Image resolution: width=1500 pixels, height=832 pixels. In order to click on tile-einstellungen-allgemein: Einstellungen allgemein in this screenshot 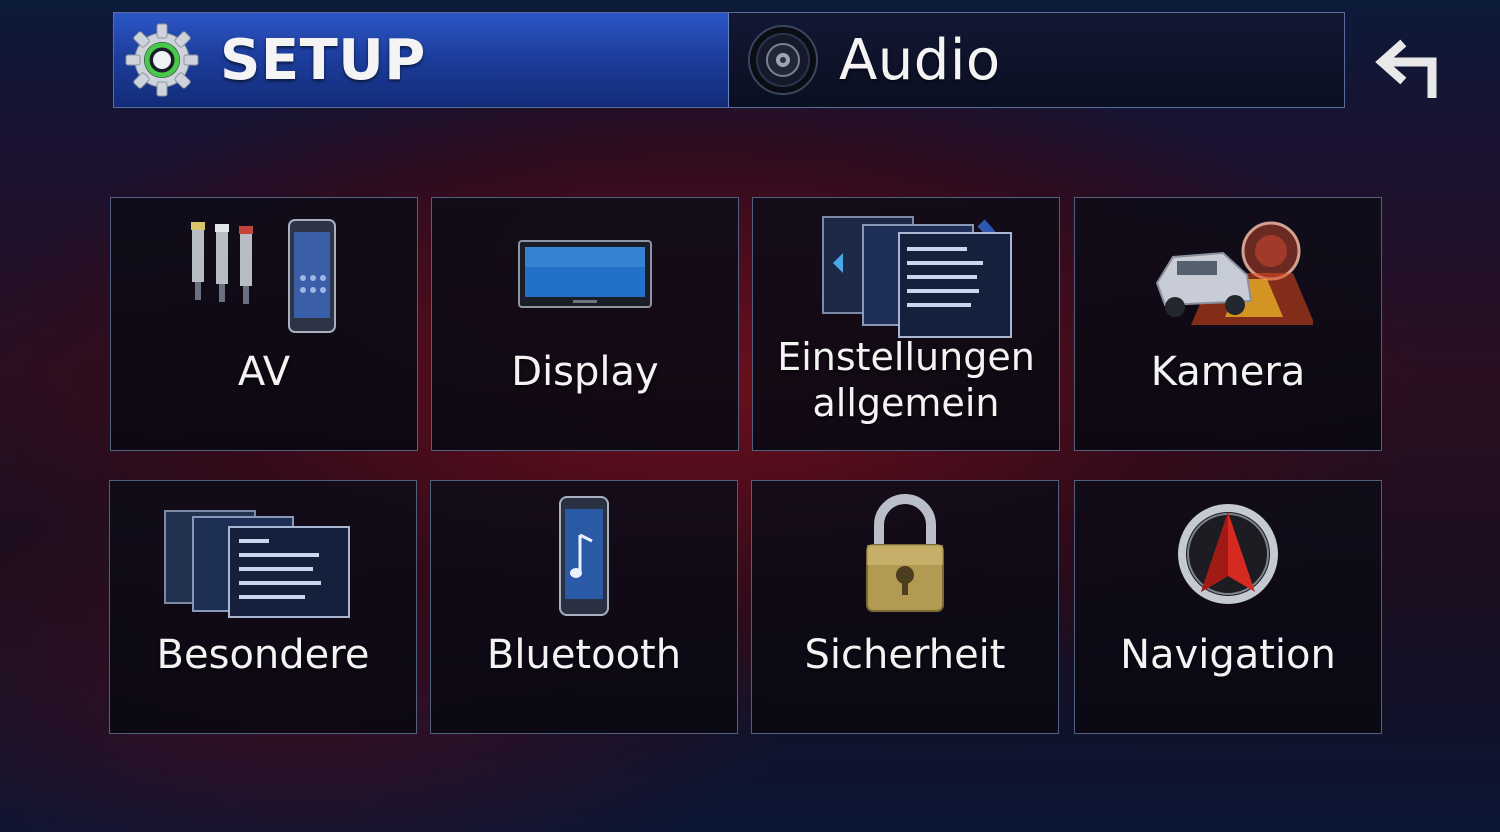, I will do `click(906, 324)`.